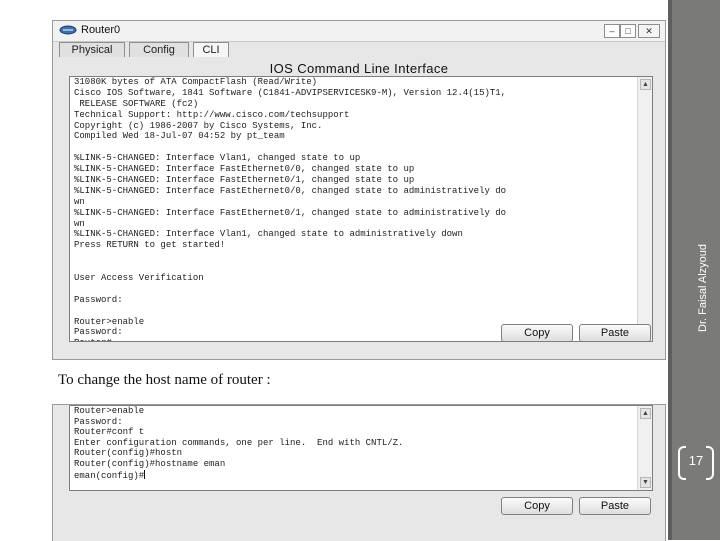  I want to click on side-band-strip, so click(670, 270).